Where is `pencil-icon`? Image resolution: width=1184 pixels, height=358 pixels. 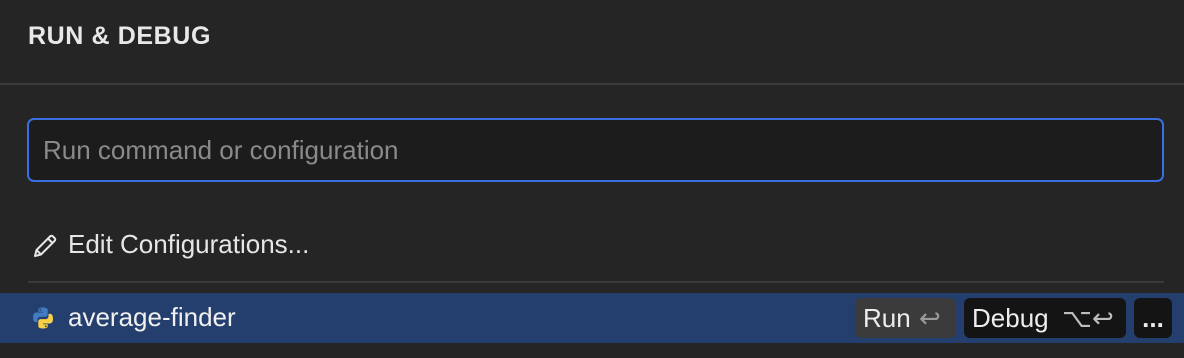
pencil-icon is located at coordinates (45, 245).